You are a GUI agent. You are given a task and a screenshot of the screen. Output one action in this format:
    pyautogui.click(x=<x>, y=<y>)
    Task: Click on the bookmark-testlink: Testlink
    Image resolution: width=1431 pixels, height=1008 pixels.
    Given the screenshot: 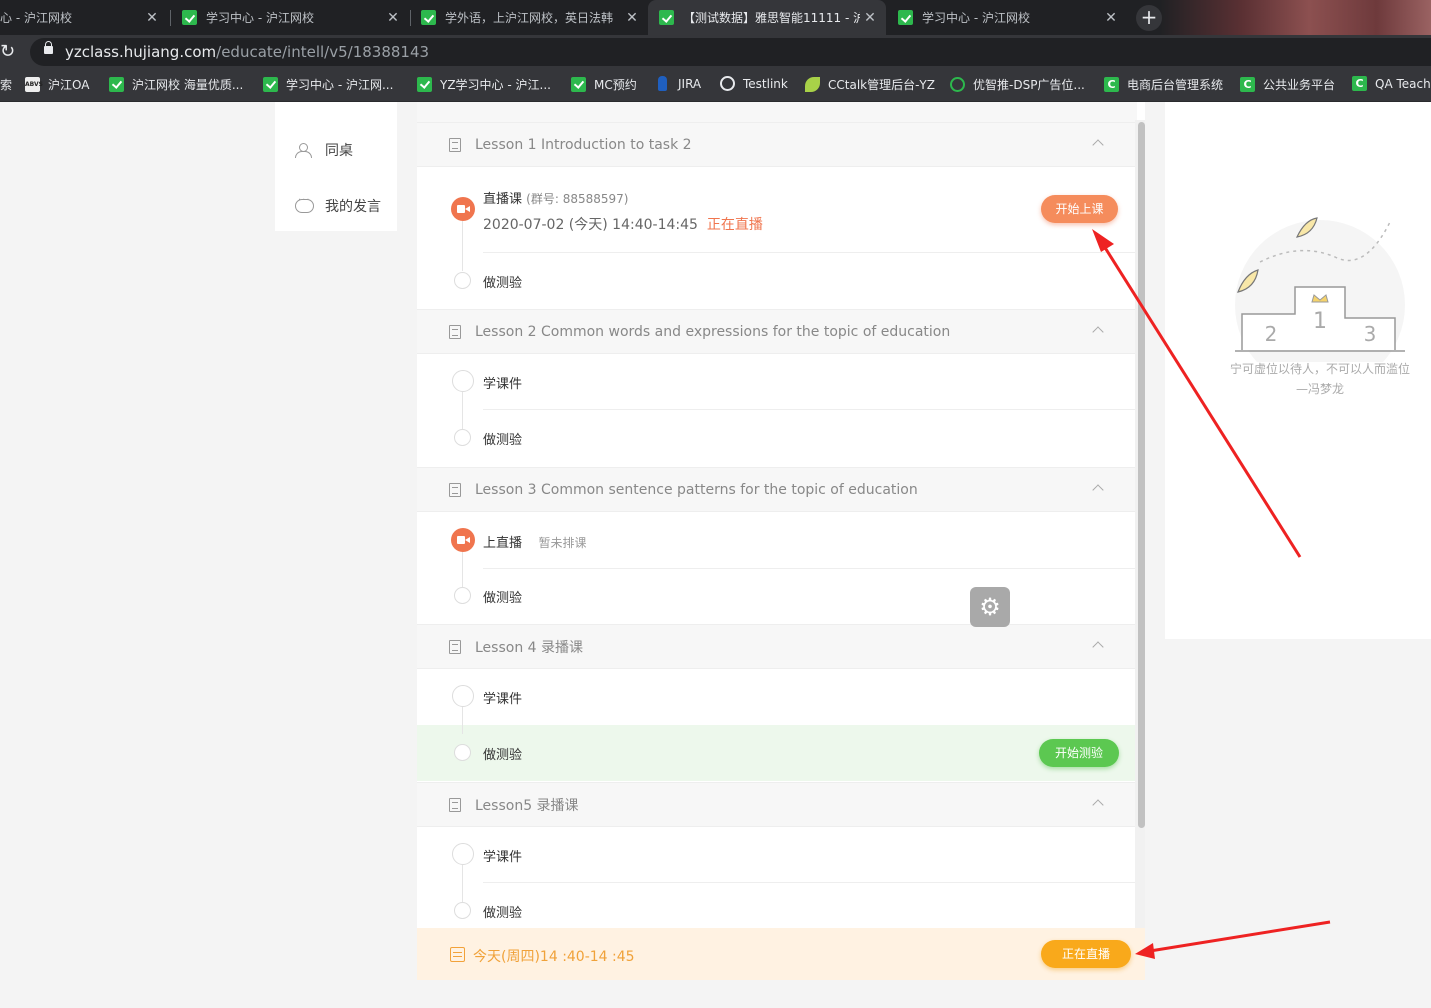 What is the action you would take?
    pyautogui.click(x=754, y=83)
    